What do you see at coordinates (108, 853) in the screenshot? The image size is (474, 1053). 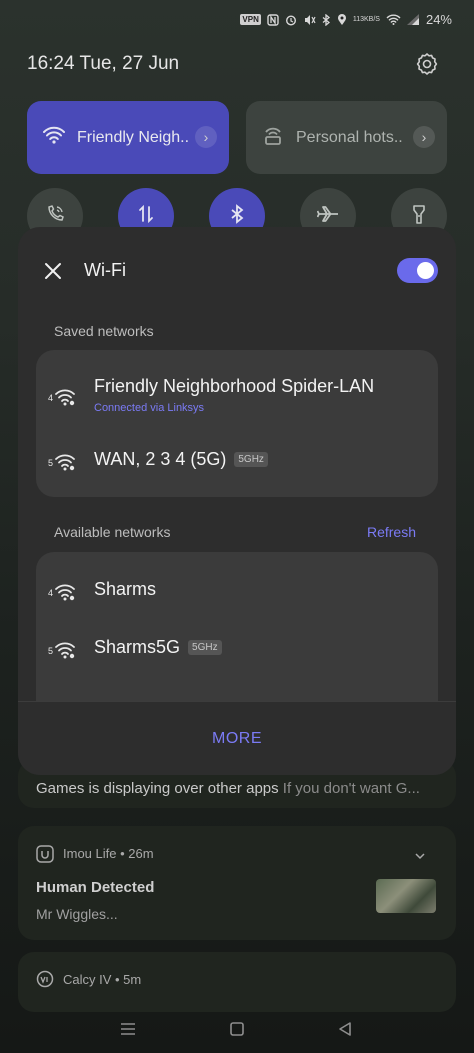 I see `imou-app-name: Imou Life • 26m` at bounding box center [108, 853].